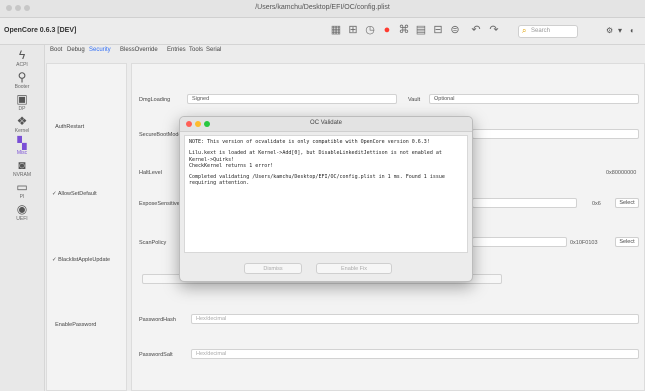  I want to click on vault-select: Optional ⌄, so click(534, 99).